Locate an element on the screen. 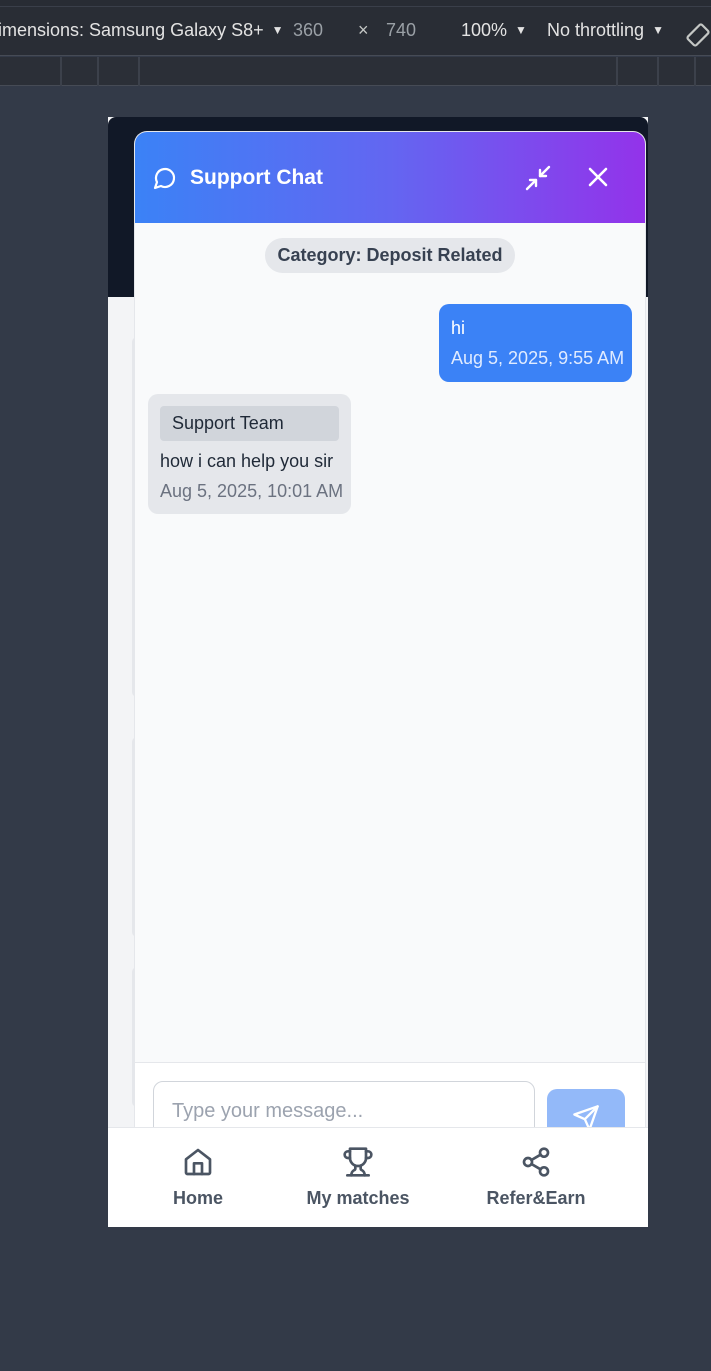  rotate-device-icon is located at coordinates (698, 35).